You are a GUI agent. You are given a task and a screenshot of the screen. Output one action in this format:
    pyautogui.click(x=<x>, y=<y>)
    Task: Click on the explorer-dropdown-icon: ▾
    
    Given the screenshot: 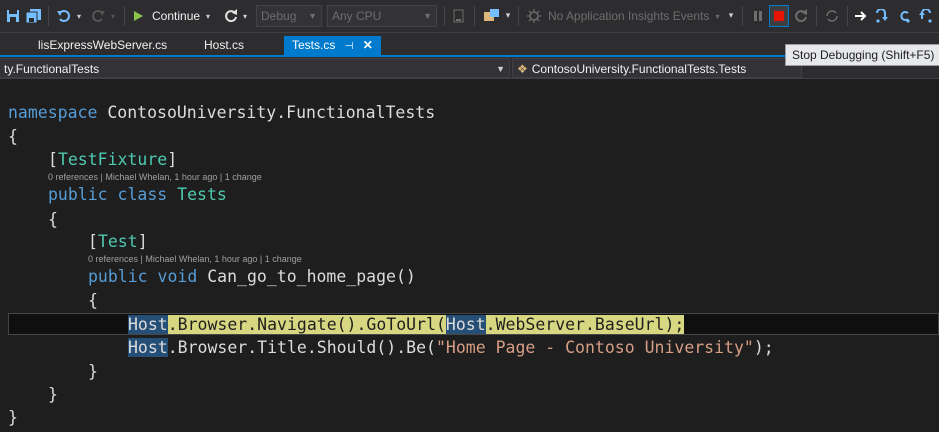 What is the action you would take?
    pyautogui.click(x=508, y=16)
    